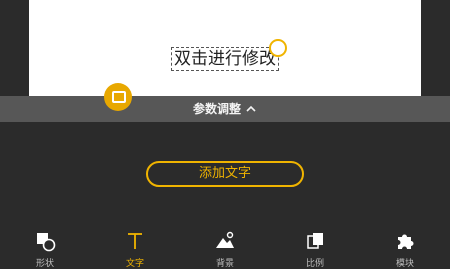  I want to click on tool-text: 文字, so click(135, 247).